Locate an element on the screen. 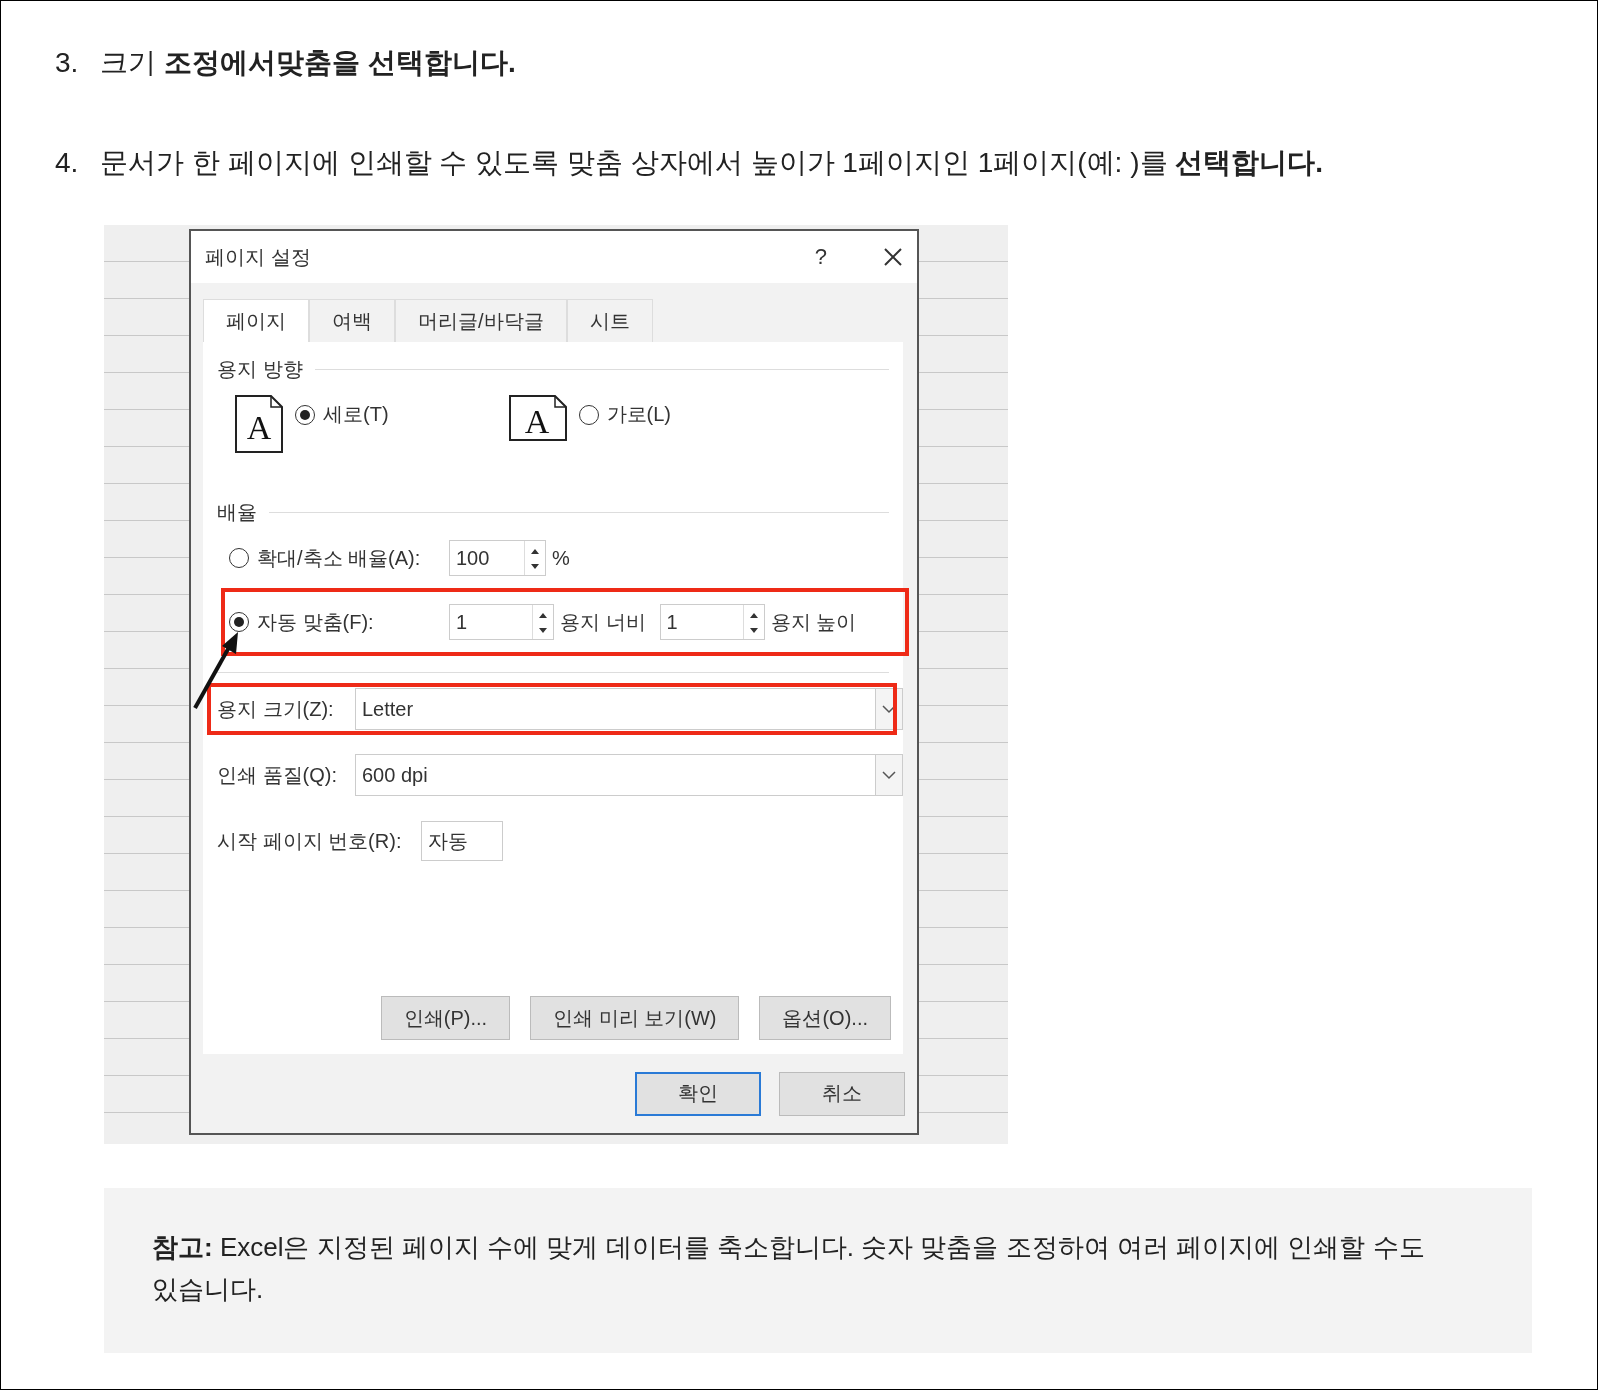 This screenshot has height=1390, width=1598. dropdown: 600 dpi is located at coordinates (629, 775).